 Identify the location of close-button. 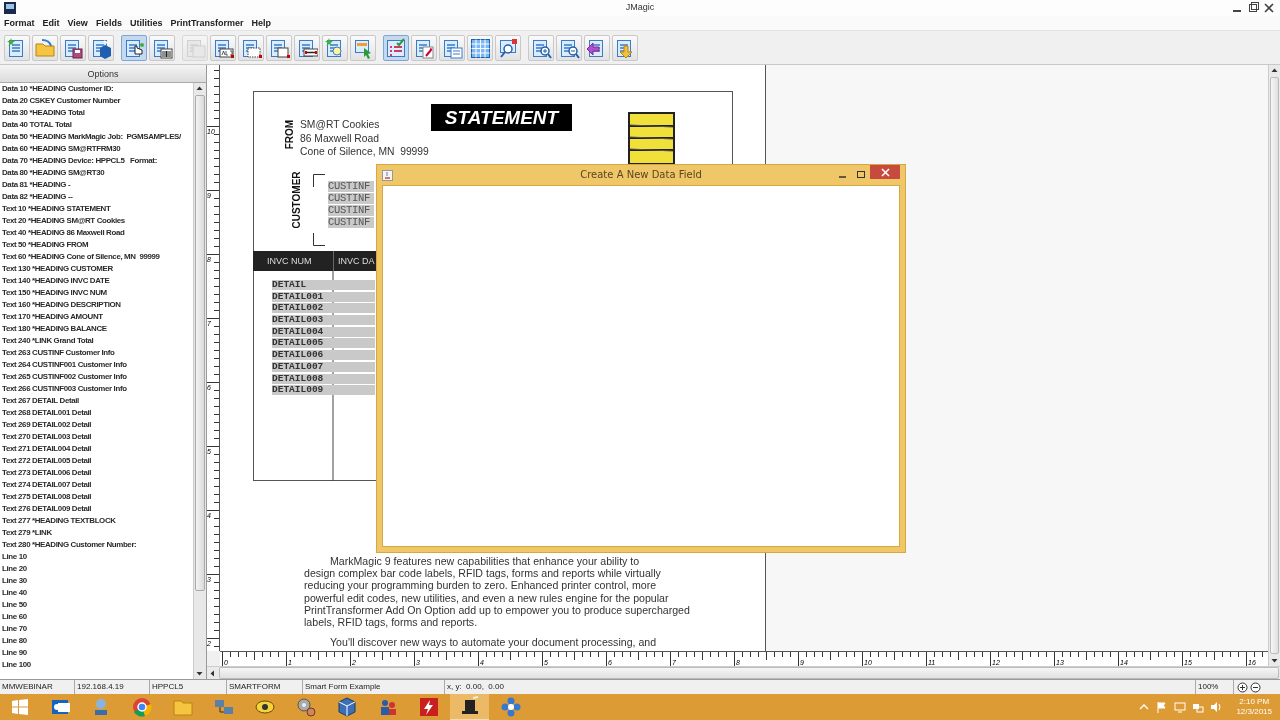
(885, 172).